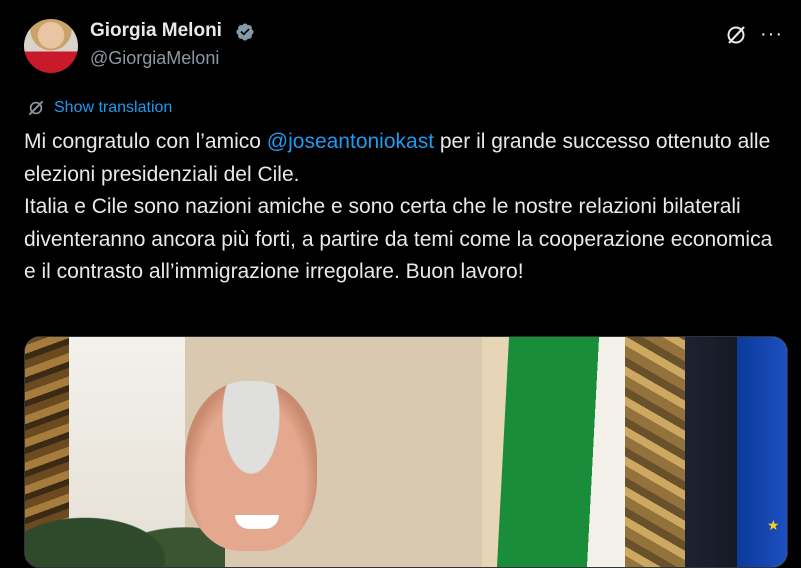 The width and height of the screenshot is (801, 568). What do you see at coordinates (154, 58) in the screenshot?
I see `author-handle: @GiorgiaMeloni` at bounding box center [154, 58].